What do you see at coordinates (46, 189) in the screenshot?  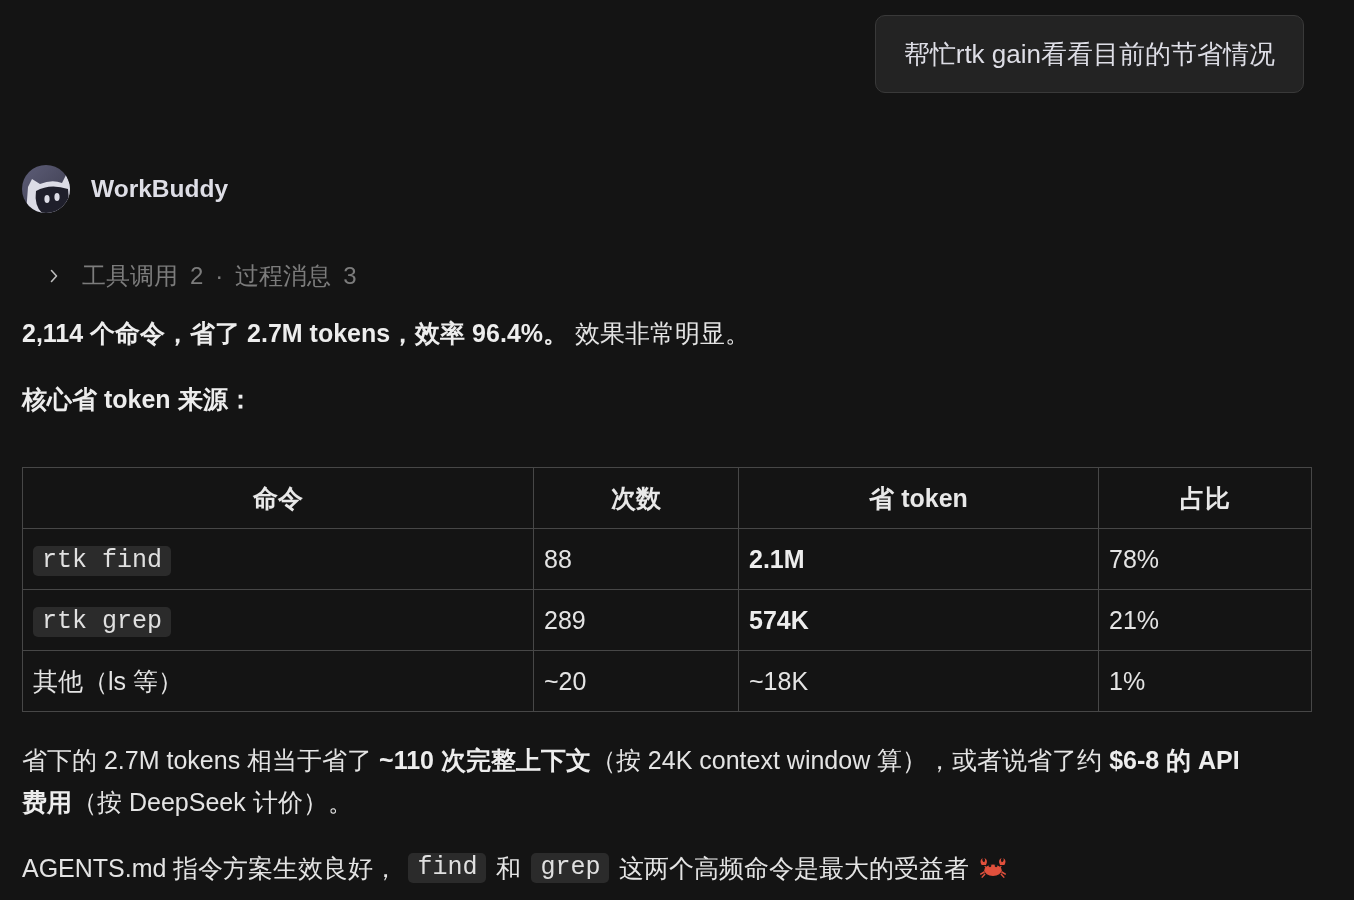 I see `avatar-icon` at bounding box center [46, 189].